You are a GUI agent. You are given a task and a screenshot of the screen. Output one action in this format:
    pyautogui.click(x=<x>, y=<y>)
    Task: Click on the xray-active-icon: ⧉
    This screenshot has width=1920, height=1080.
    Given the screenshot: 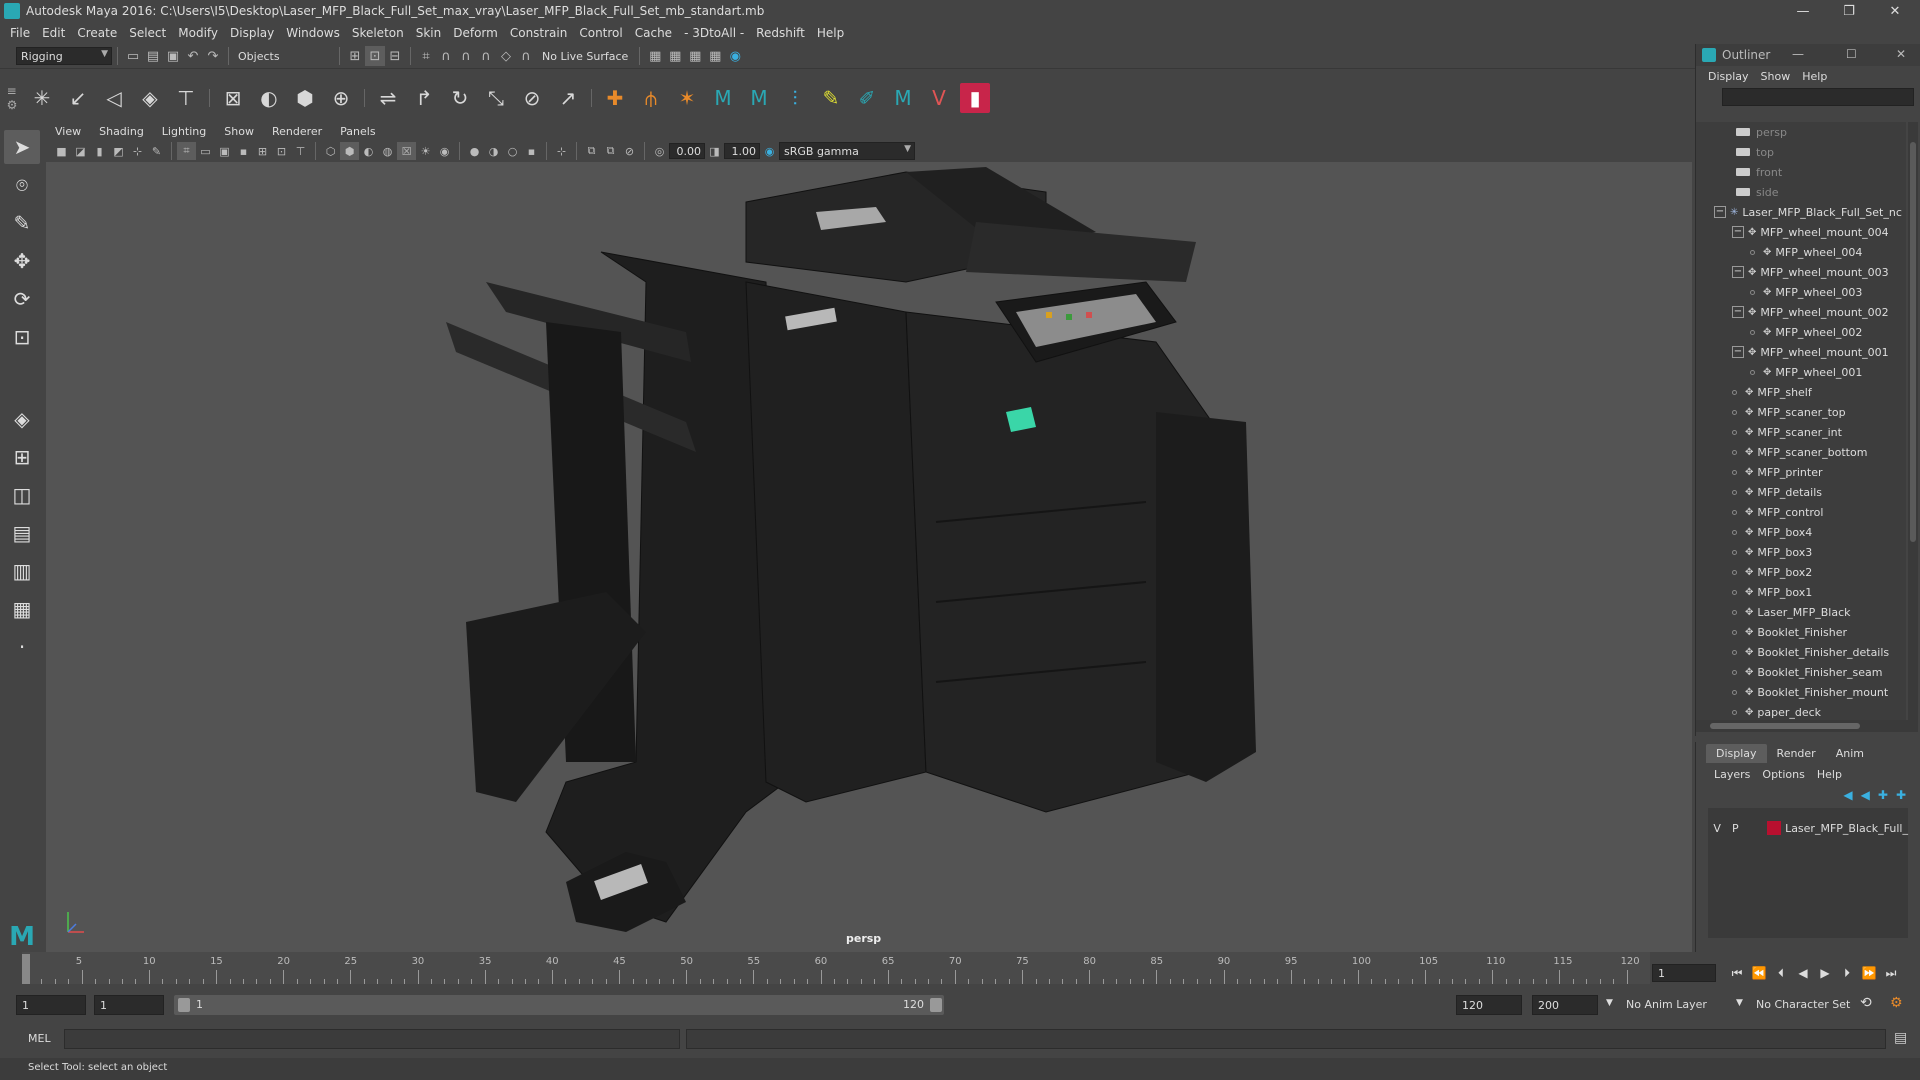 What is the action you would take?
    pyautogui.click(x=610, y=151)
    